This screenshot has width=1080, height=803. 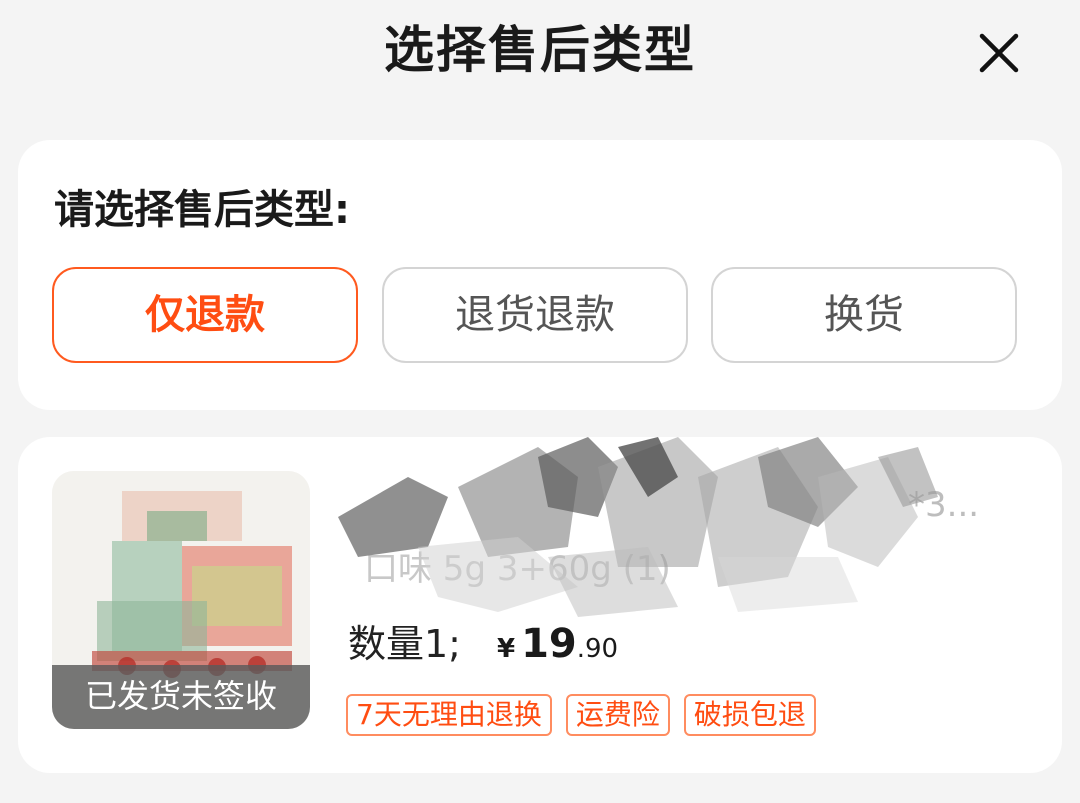 What do you see at coordinates (205, 315) in the screenshot?
I see `refund-only-button: 仅退款` at bounding box center [205, 315].